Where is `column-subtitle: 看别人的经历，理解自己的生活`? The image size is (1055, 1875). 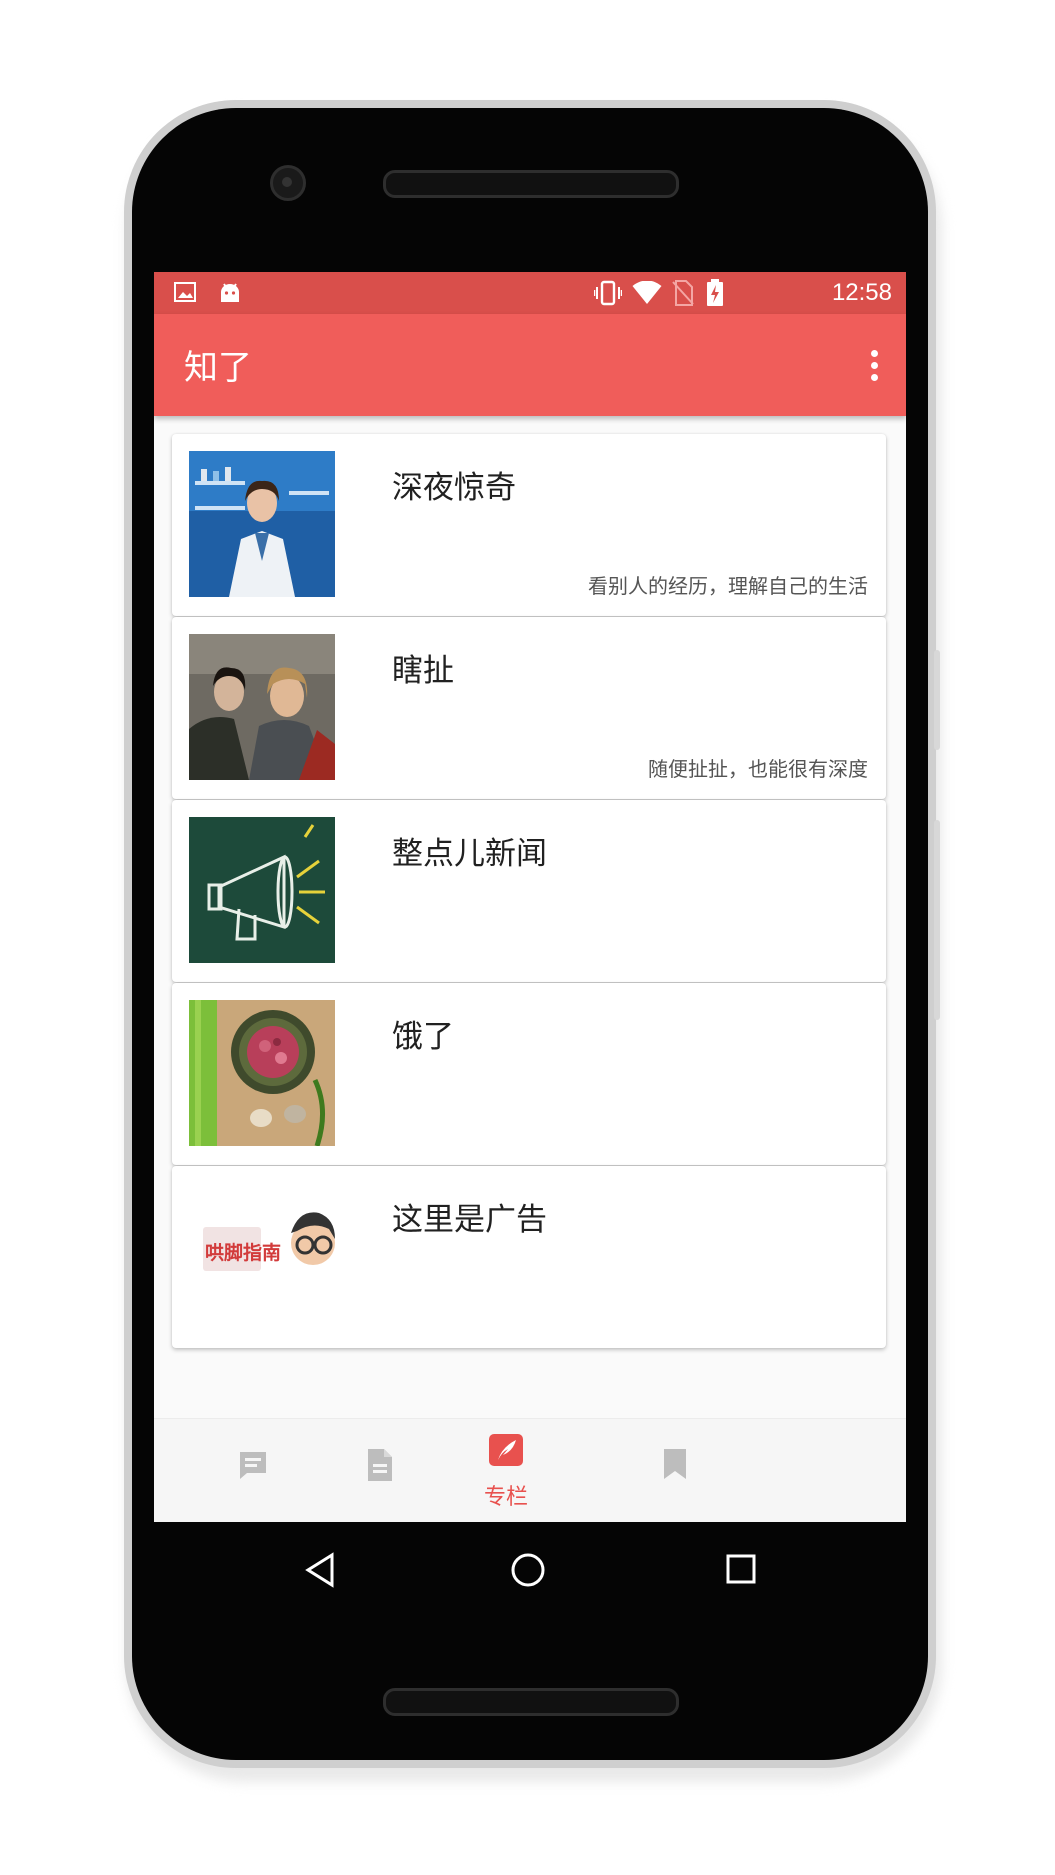 column-subtitle: 看别人的经历，理解自己的生活 is located at coordinates (728, 586).